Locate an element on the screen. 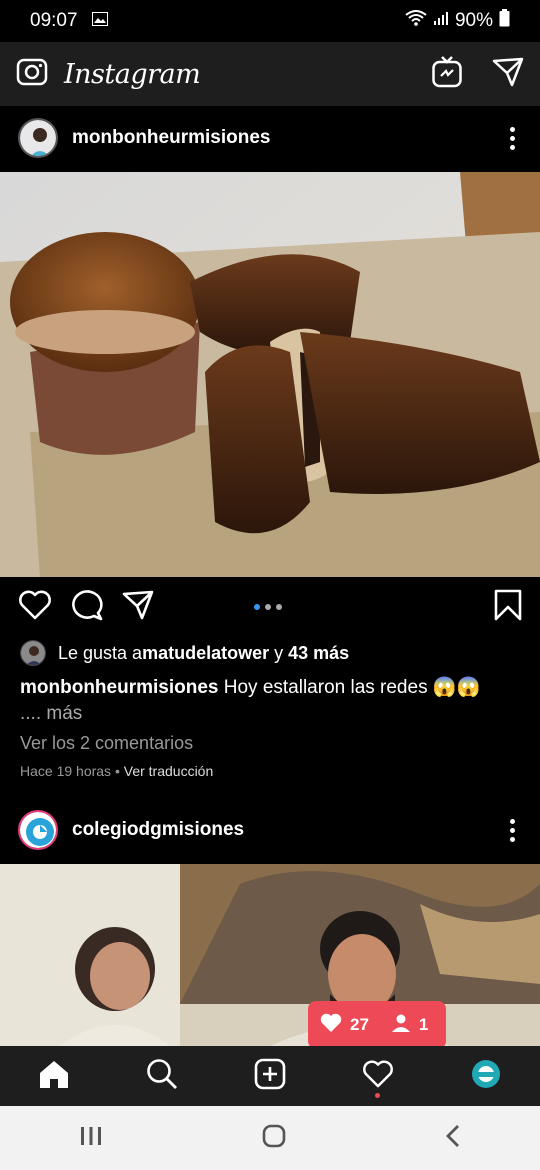 The width and height of the screenshot is (540, 1170). caption-username: monbonheurmisiones is located at coordinates (119, 687).